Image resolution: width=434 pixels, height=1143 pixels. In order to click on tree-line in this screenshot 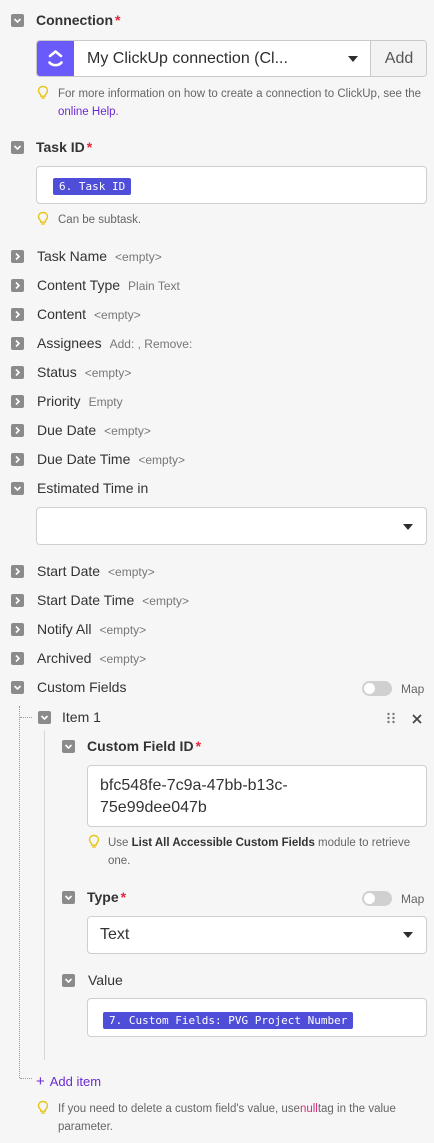, I will do `click(19, 892)`.